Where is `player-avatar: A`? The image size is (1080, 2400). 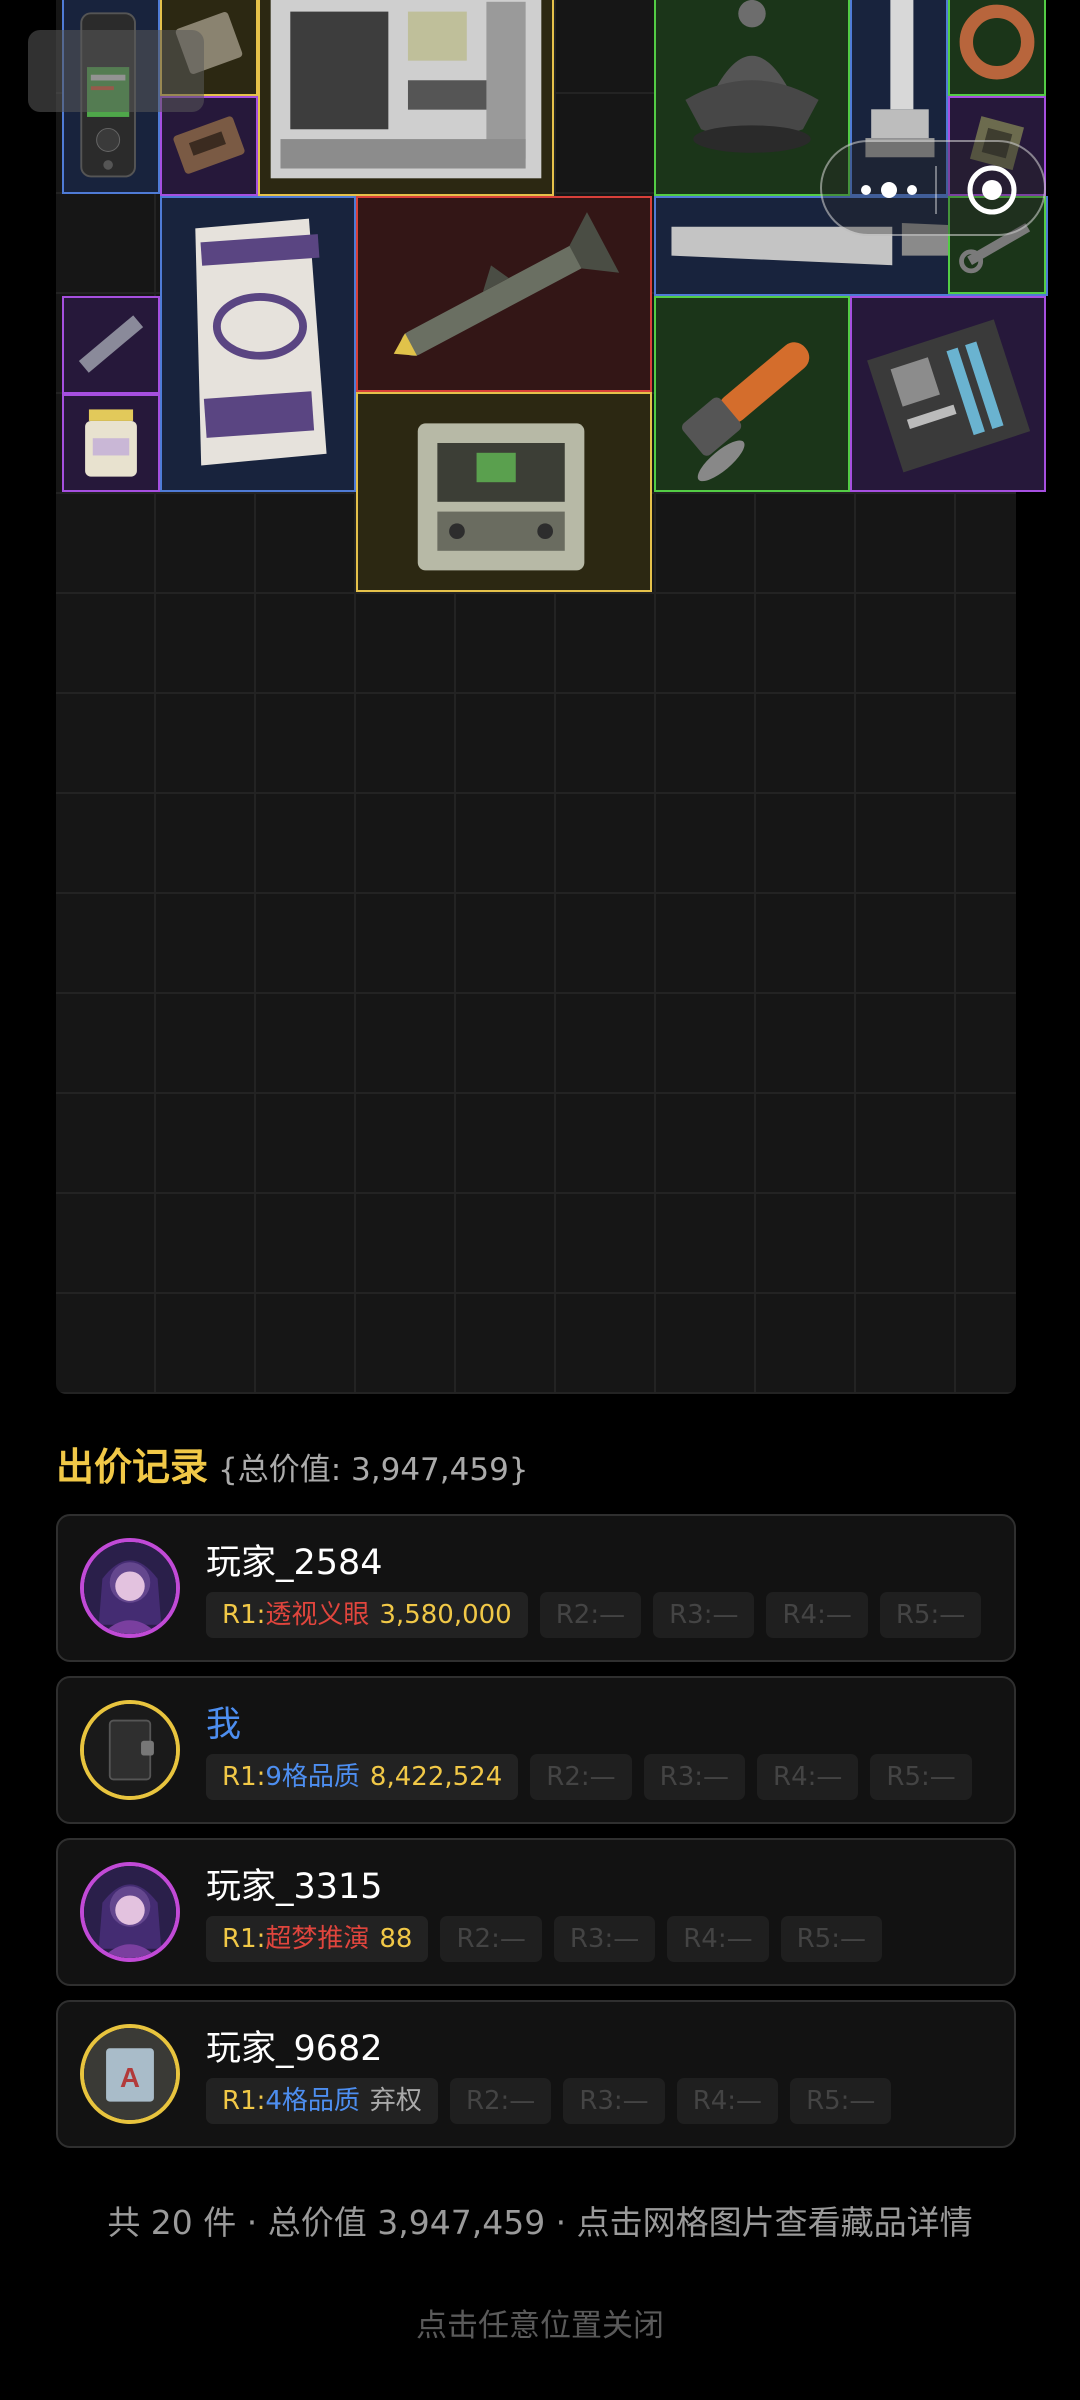 player-avatar: A is located at coordinates (130, 2074).